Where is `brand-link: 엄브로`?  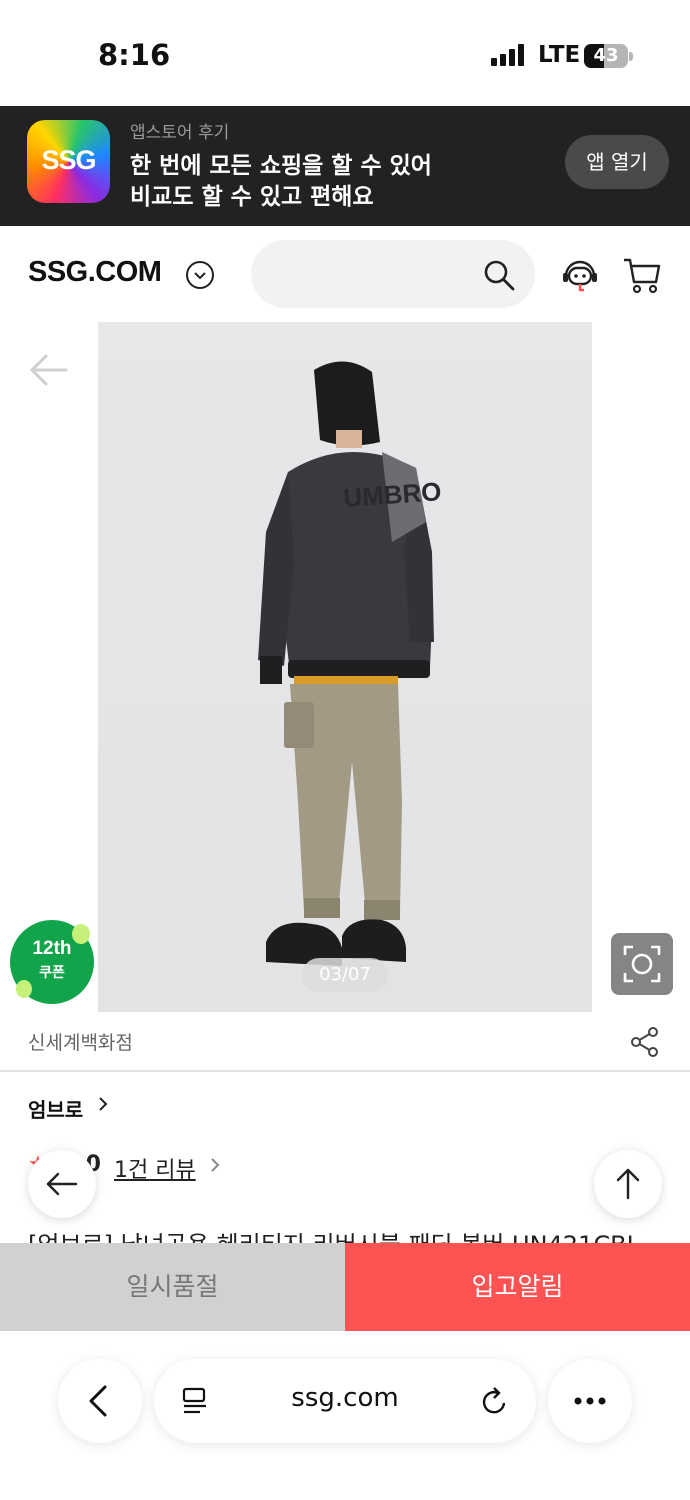 brand-link: 엄브로 is located at coordinates (55, 1108).